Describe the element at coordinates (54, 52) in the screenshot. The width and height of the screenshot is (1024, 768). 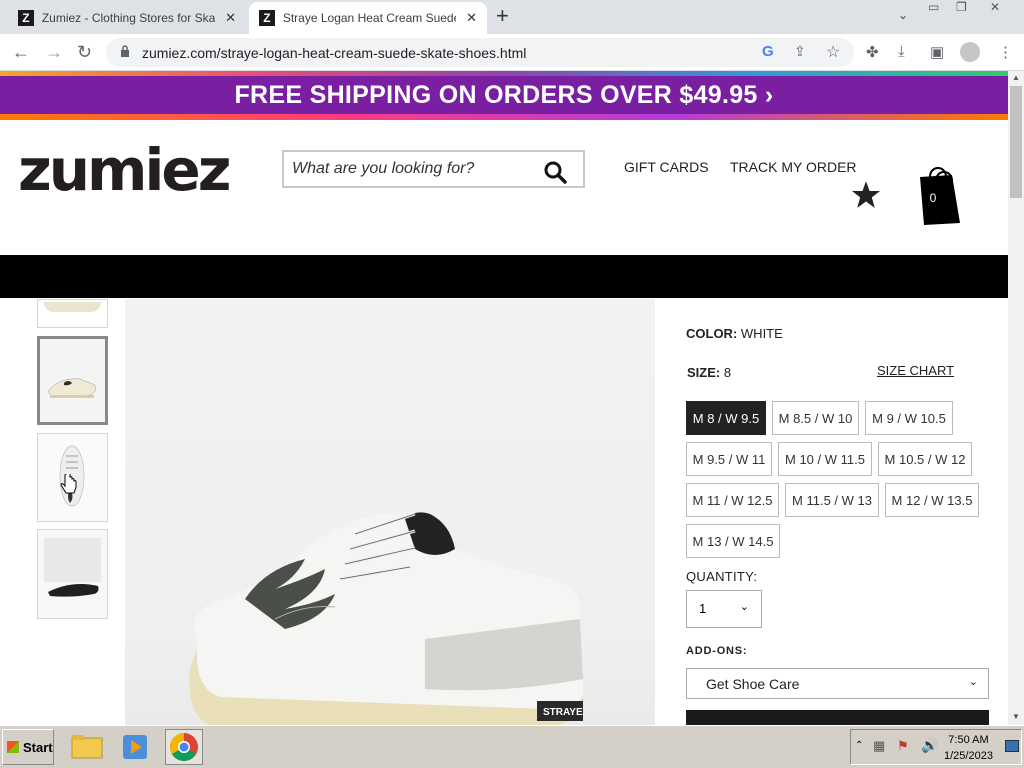
I see `forward-arrow-icon: →` at that location.